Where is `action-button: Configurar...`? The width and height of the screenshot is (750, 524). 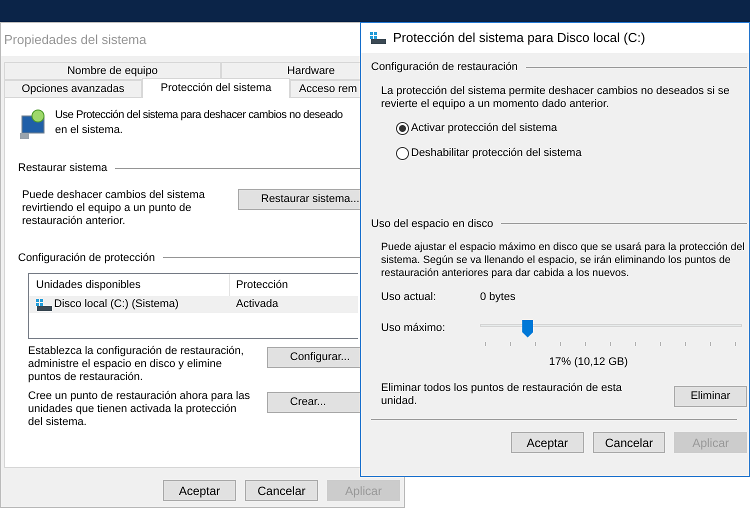 action-button: Configurar... is located at coordinates (314, 357).